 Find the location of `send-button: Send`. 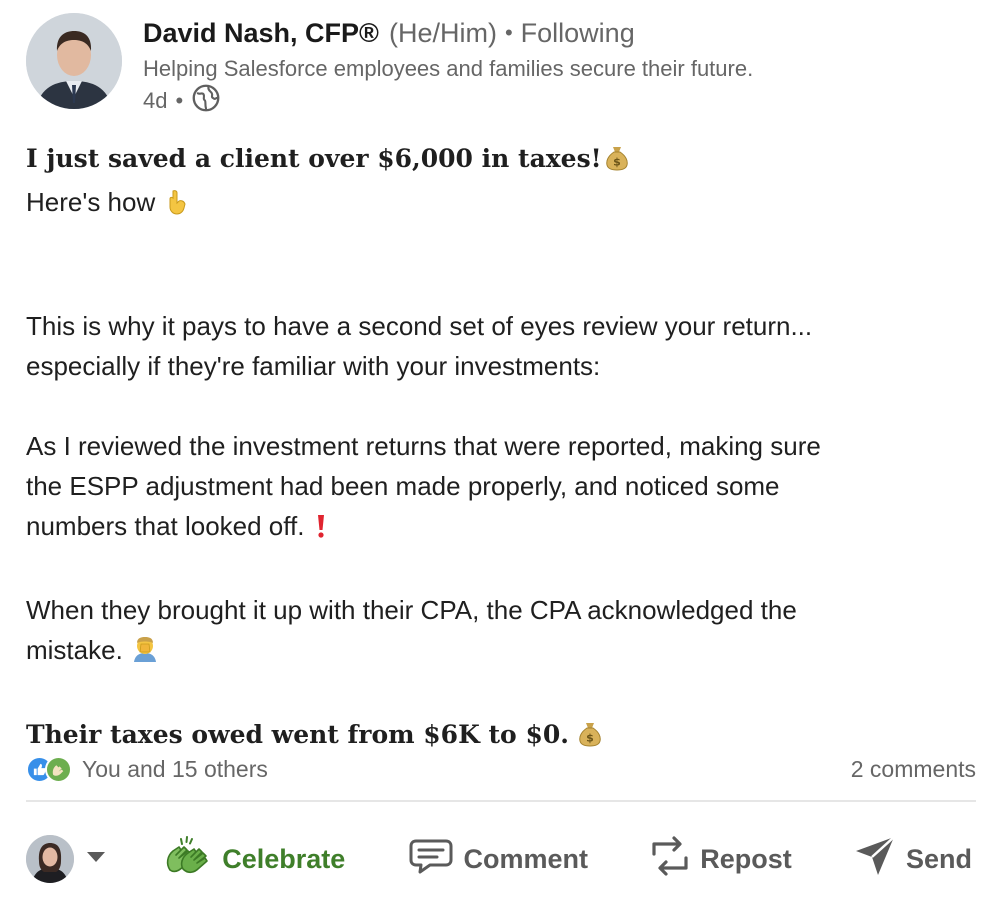

send-button: Send is located at coordinates (913, 859).